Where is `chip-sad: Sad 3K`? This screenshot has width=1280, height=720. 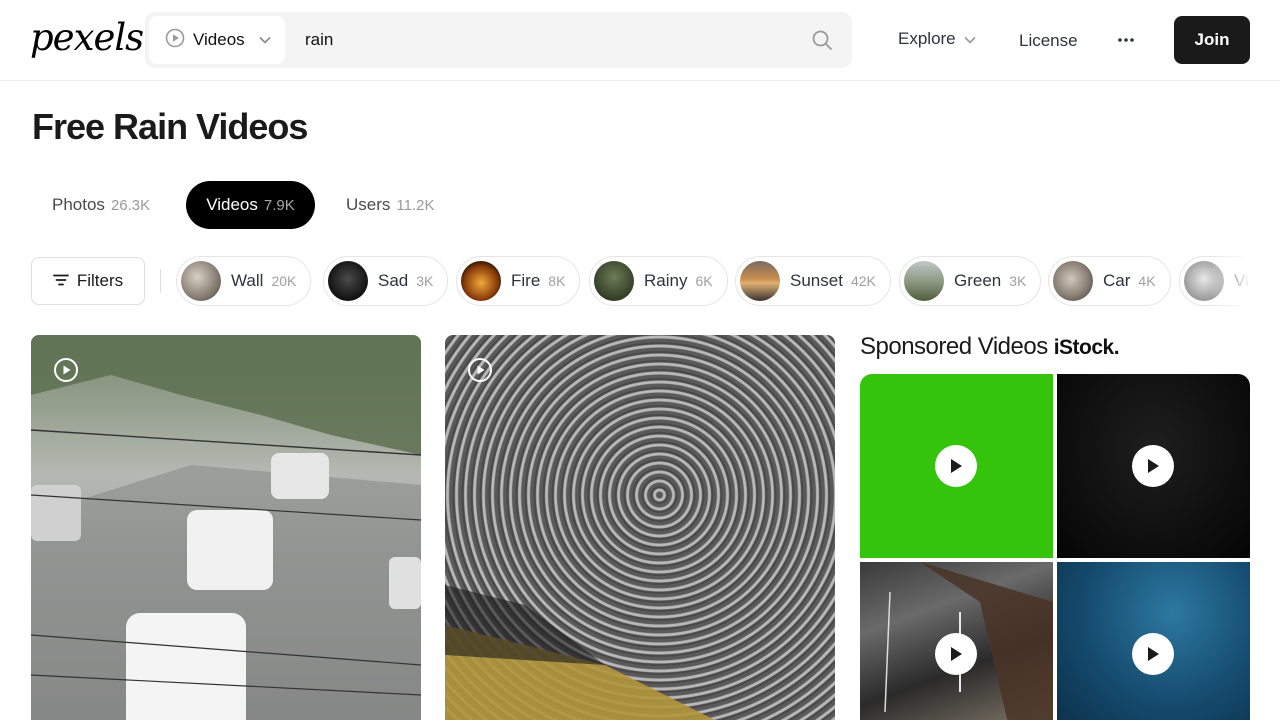
chip-sad: Sad 3K is located at coordinates (386, 281).